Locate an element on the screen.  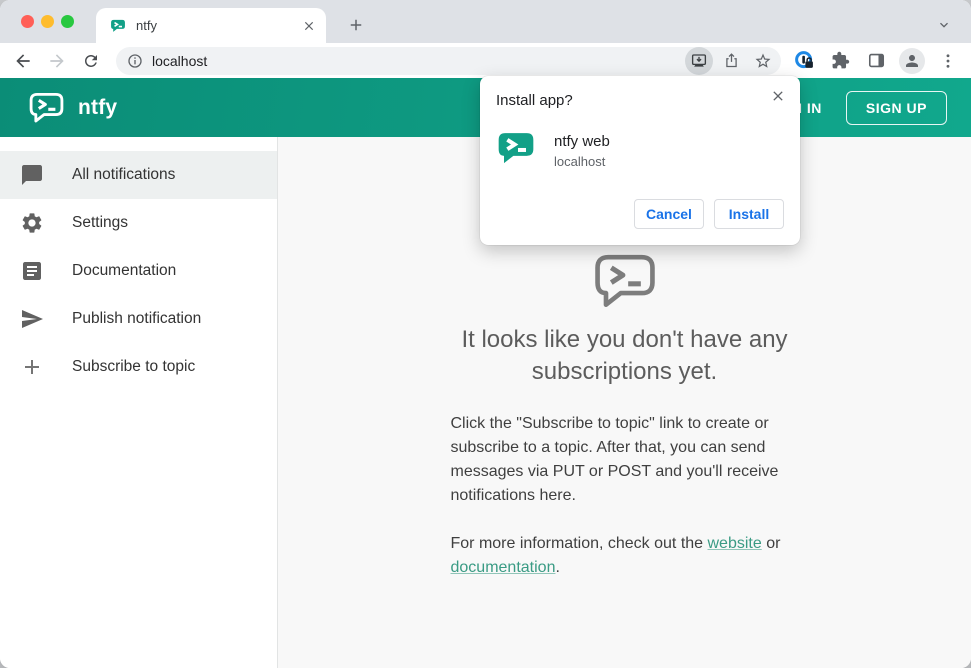
sign-up-button: SIGN UP is located at coordinates (896, 107).